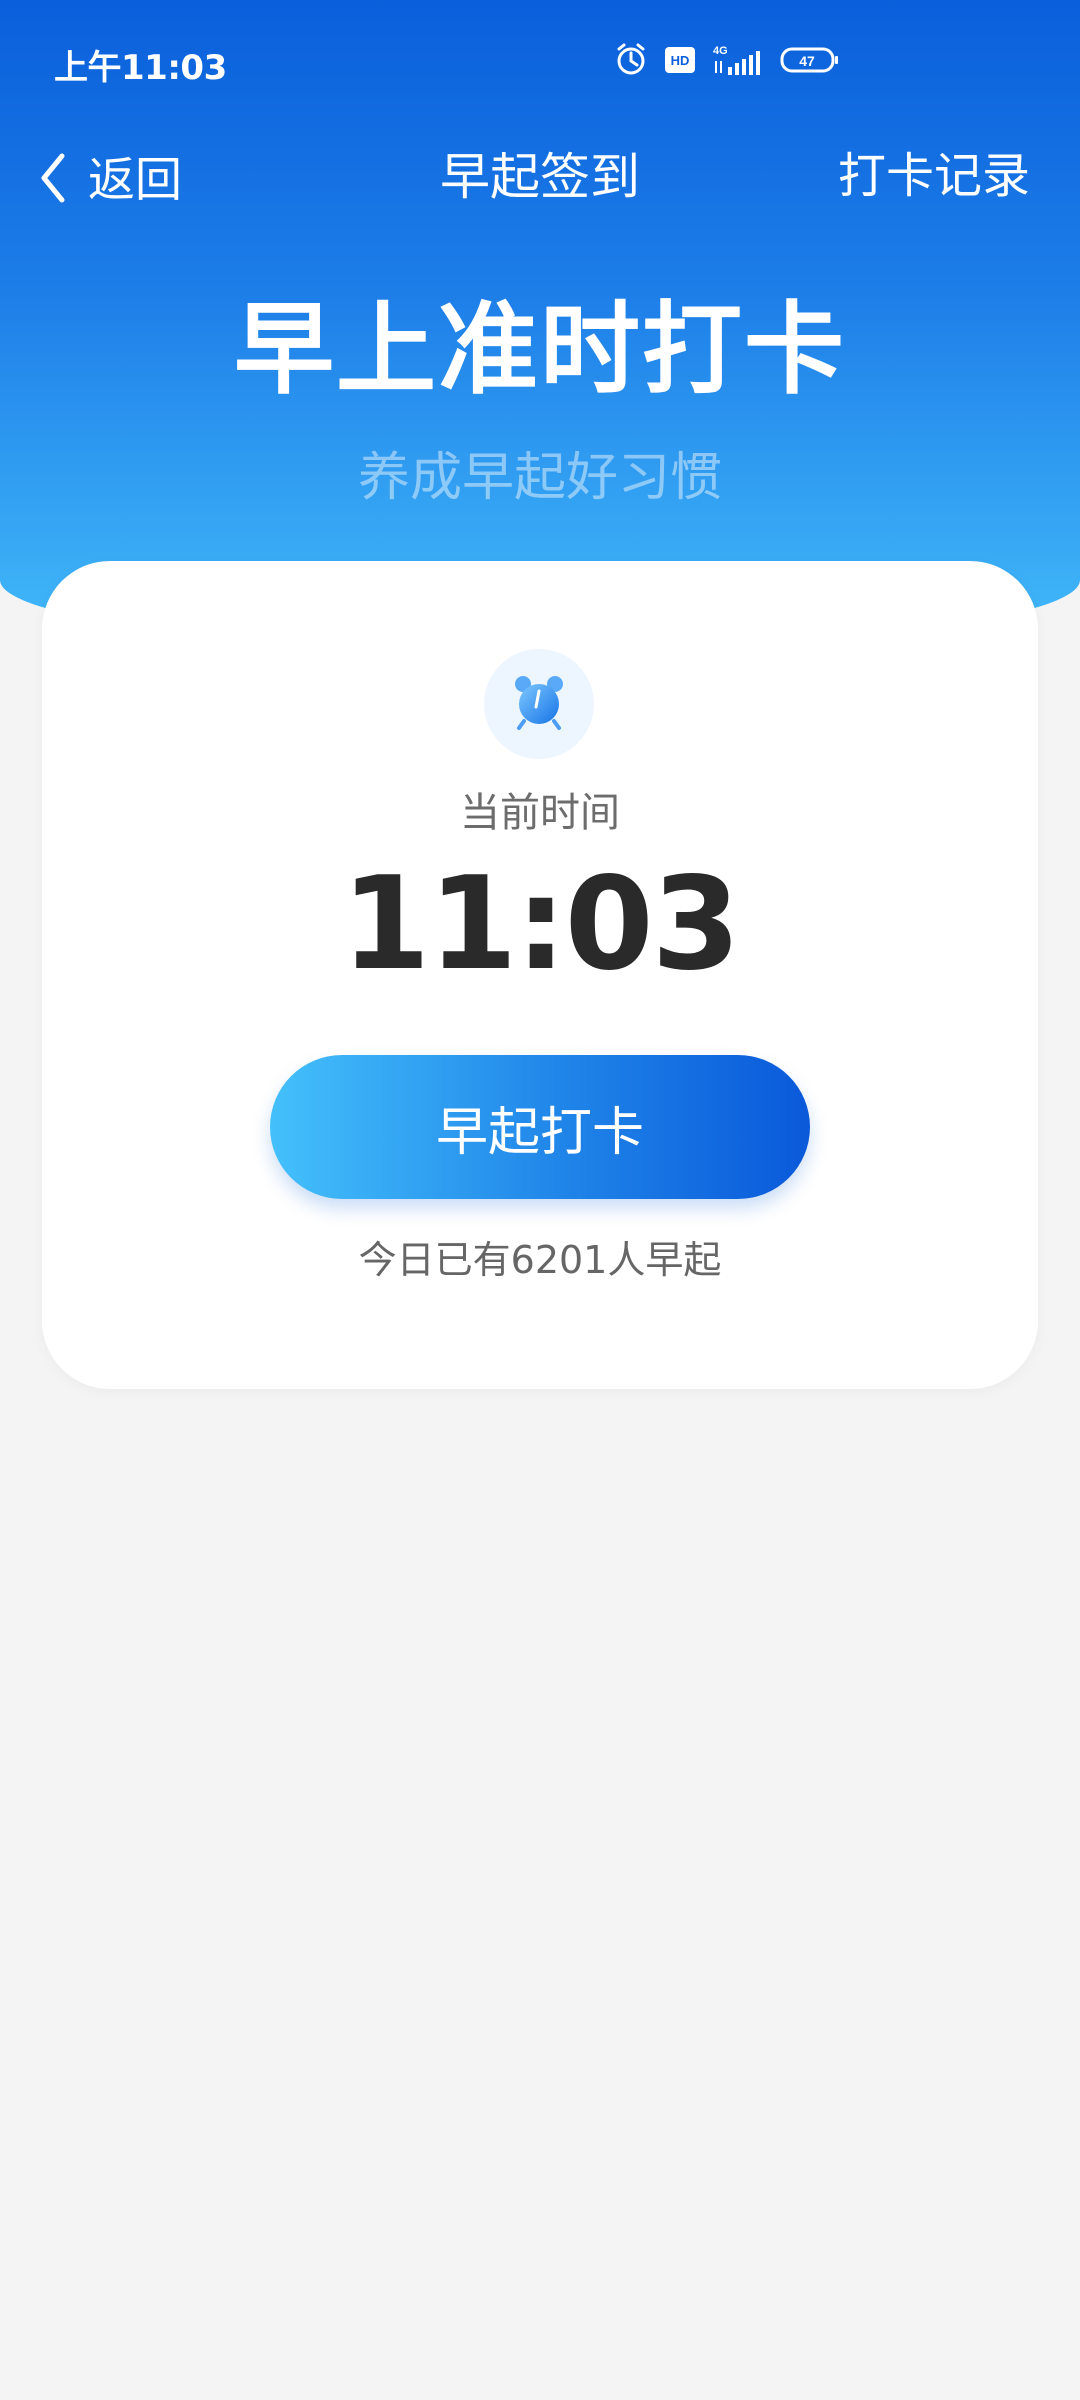  I want to click on checkin-record-button: 打卡记录, so click(934, 176).